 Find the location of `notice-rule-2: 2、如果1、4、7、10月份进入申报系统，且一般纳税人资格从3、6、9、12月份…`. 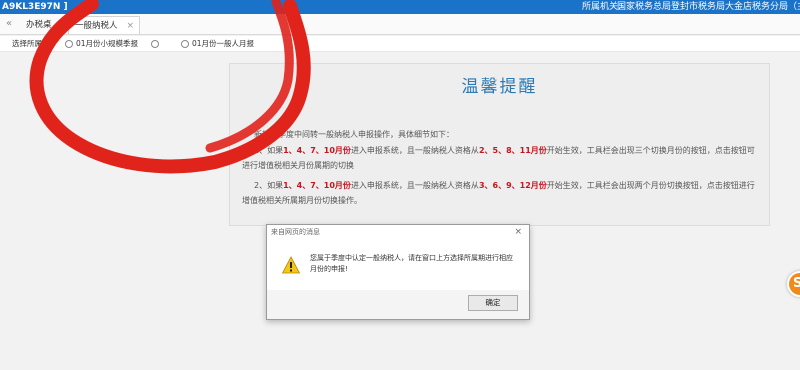

notice-rule-2: 2、如果1、4、7、10月份进入申报系统，且一般纳税人资格从3、6、9、12月份… is located at coordinates (498, 193).